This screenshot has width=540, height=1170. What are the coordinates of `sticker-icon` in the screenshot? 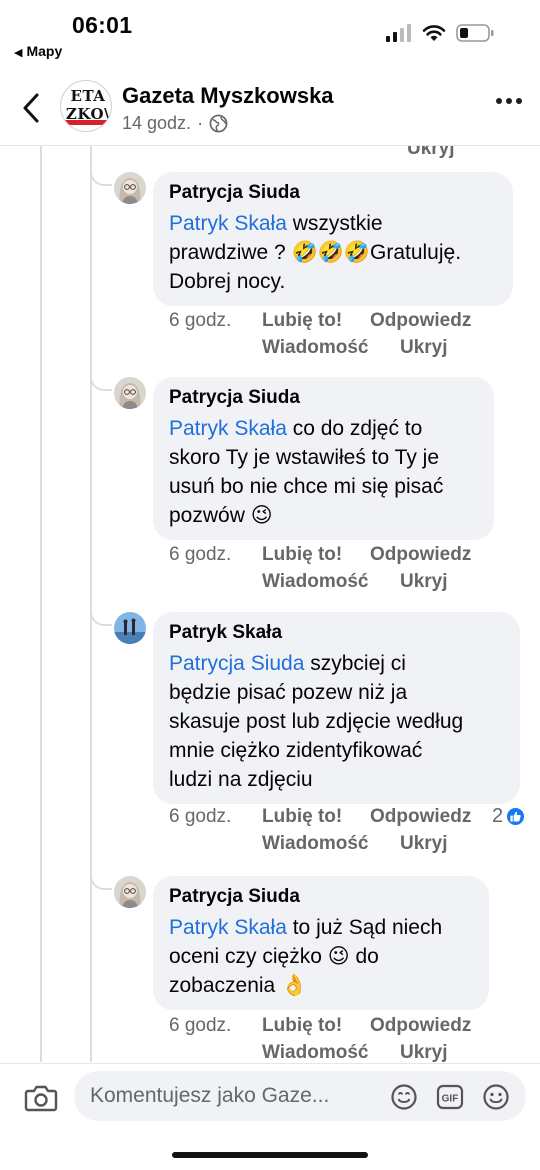 It's located at (404, 1097).